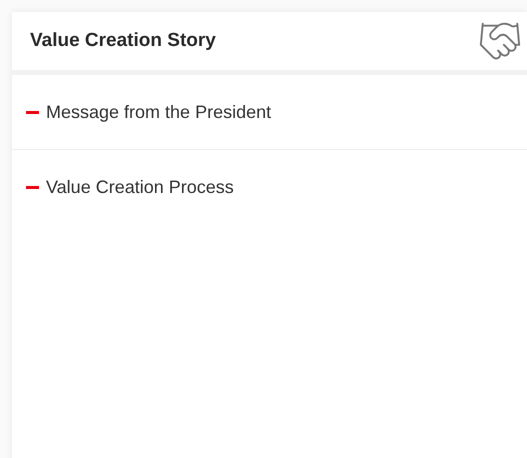  What do you see at coordinates (123, 40) in the screenshot?
I see `panel-title: Value Creation Story` at bounding box center [123, 40].